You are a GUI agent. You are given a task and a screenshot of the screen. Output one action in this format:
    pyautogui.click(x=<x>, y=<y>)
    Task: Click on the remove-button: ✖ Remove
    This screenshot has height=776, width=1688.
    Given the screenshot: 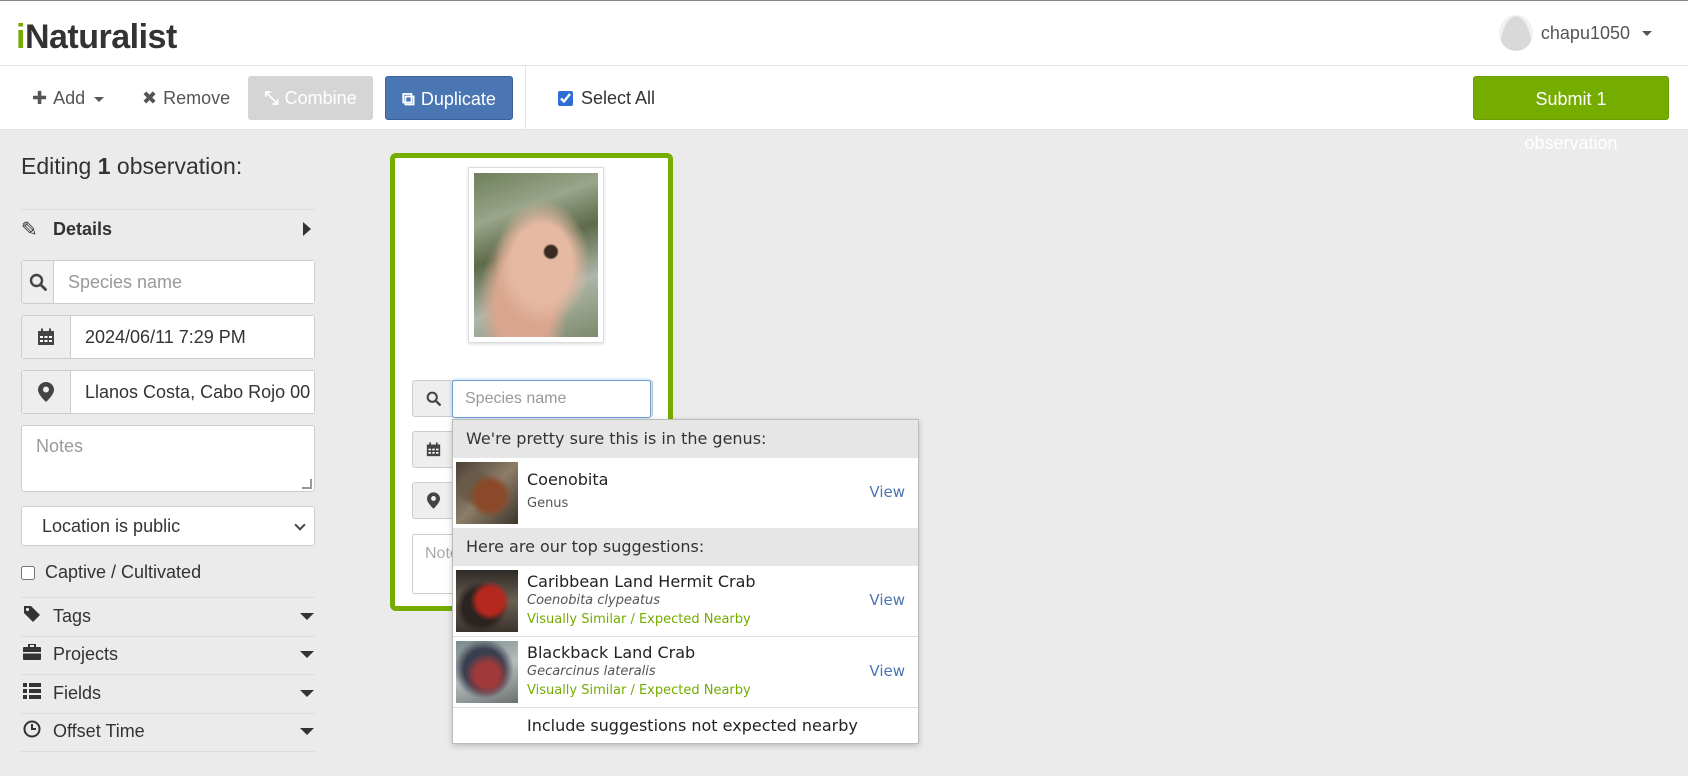 What is the action you would take?
    pyautogui.click(x=186, y=98)
    